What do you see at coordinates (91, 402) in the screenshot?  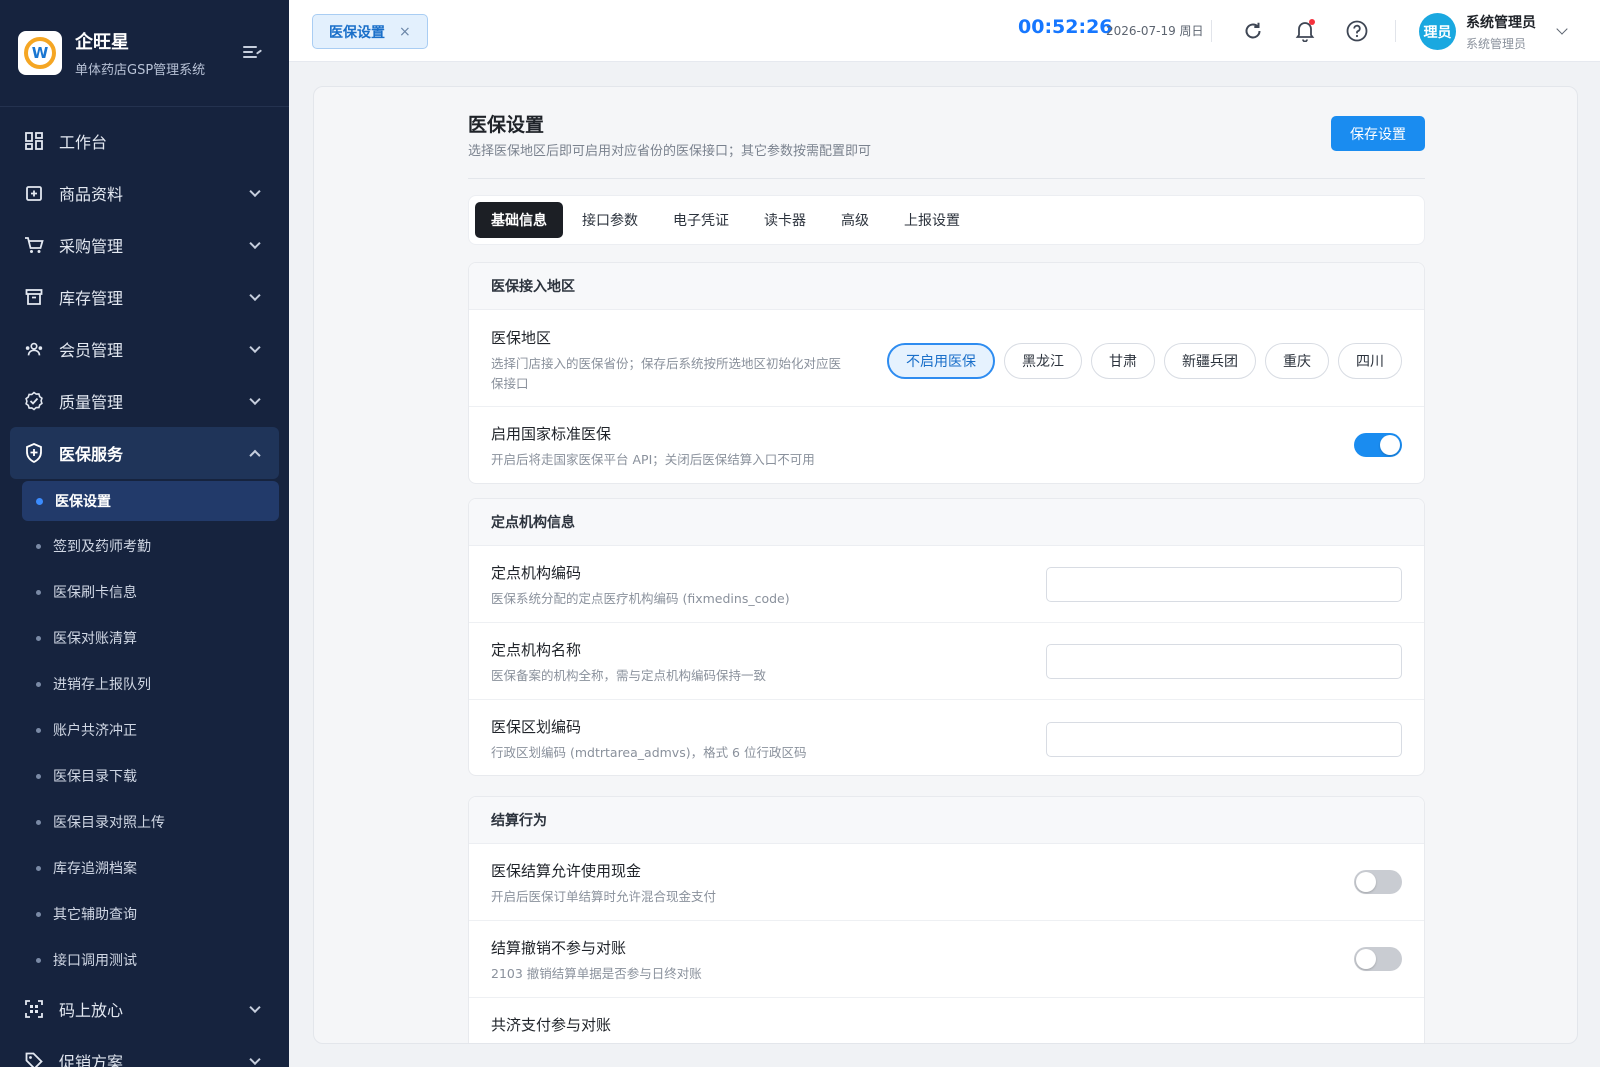 I see `nav-label: 质量管理` at bounding box center [91, 402].